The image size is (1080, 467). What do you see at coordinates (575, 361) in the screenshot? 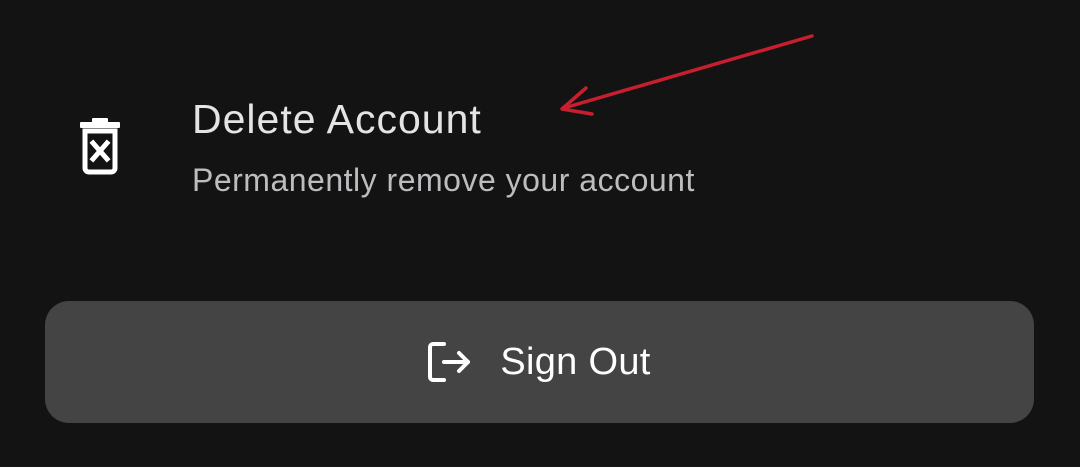
I see `sign-out-label: Sign Out` at bounding box center [575, 361].